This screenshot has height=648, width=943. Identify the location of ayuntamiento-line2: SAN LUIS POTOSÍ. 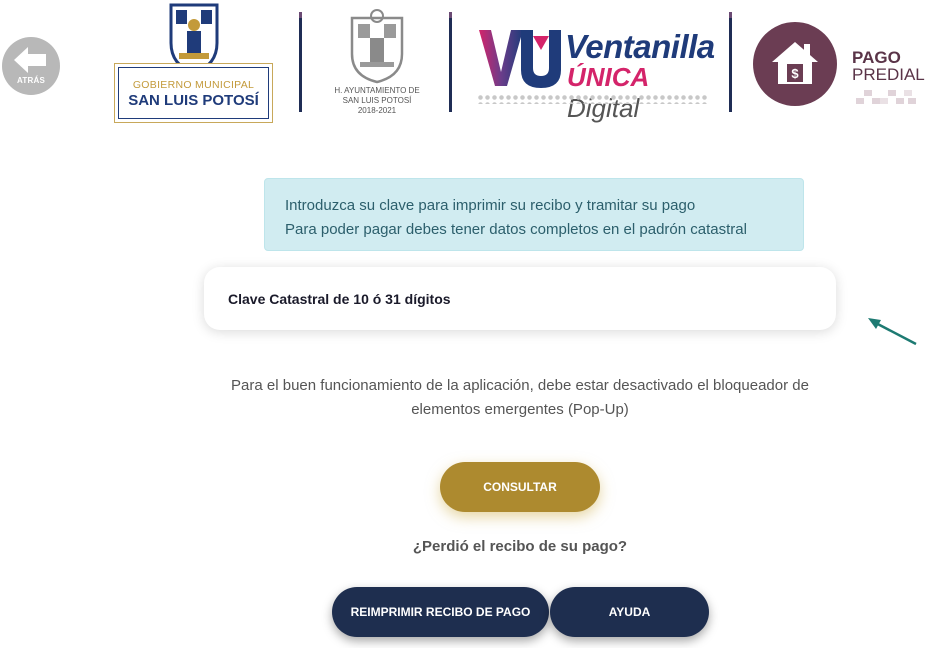
(377, 100).